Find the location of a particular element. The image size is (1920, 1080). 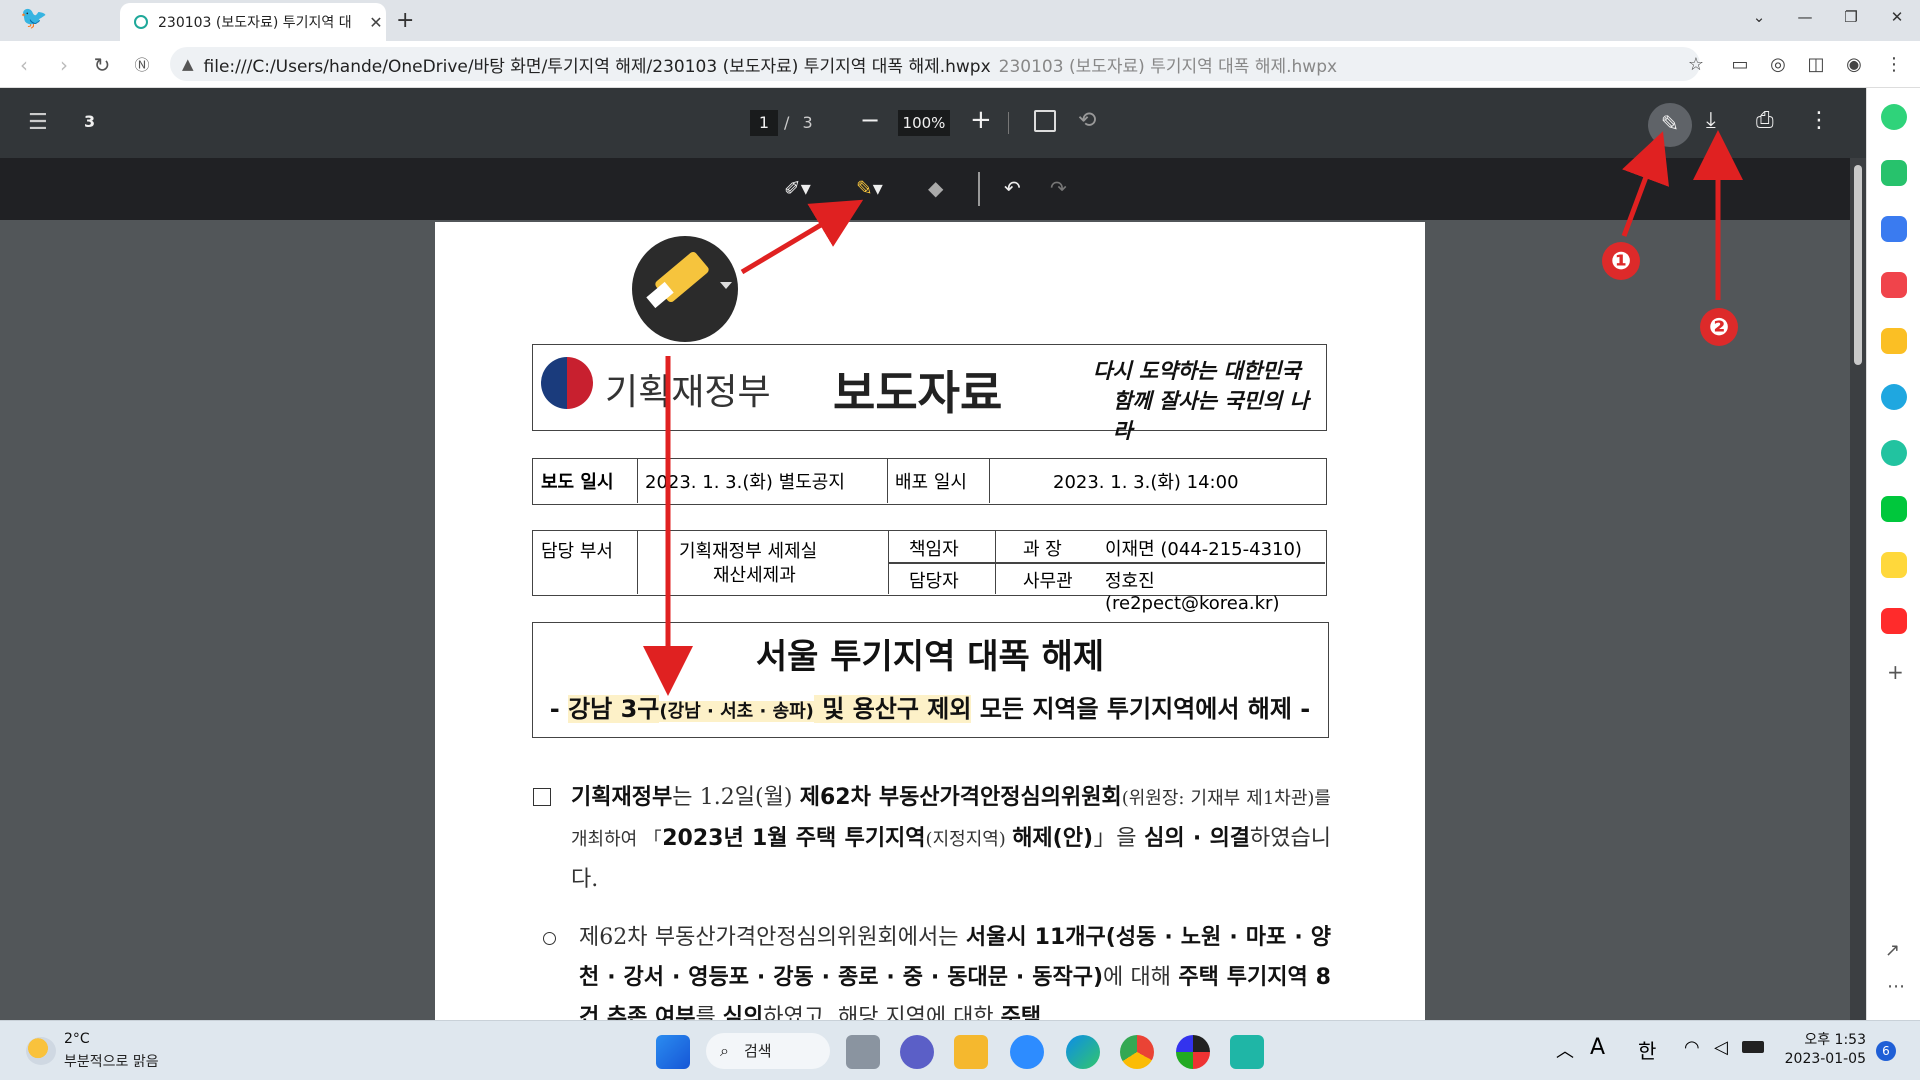

sidebar-edge-icon is located at coordinates (1894, 397).